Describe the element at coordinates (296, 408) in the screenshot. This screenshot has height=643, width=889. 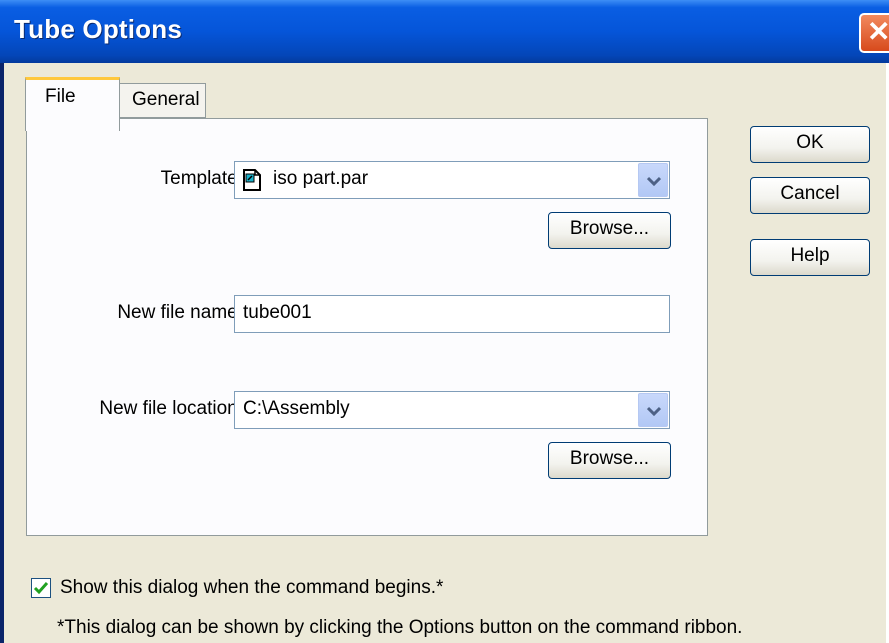
I see `new-file-location-value: C:\Assembly` at that location.